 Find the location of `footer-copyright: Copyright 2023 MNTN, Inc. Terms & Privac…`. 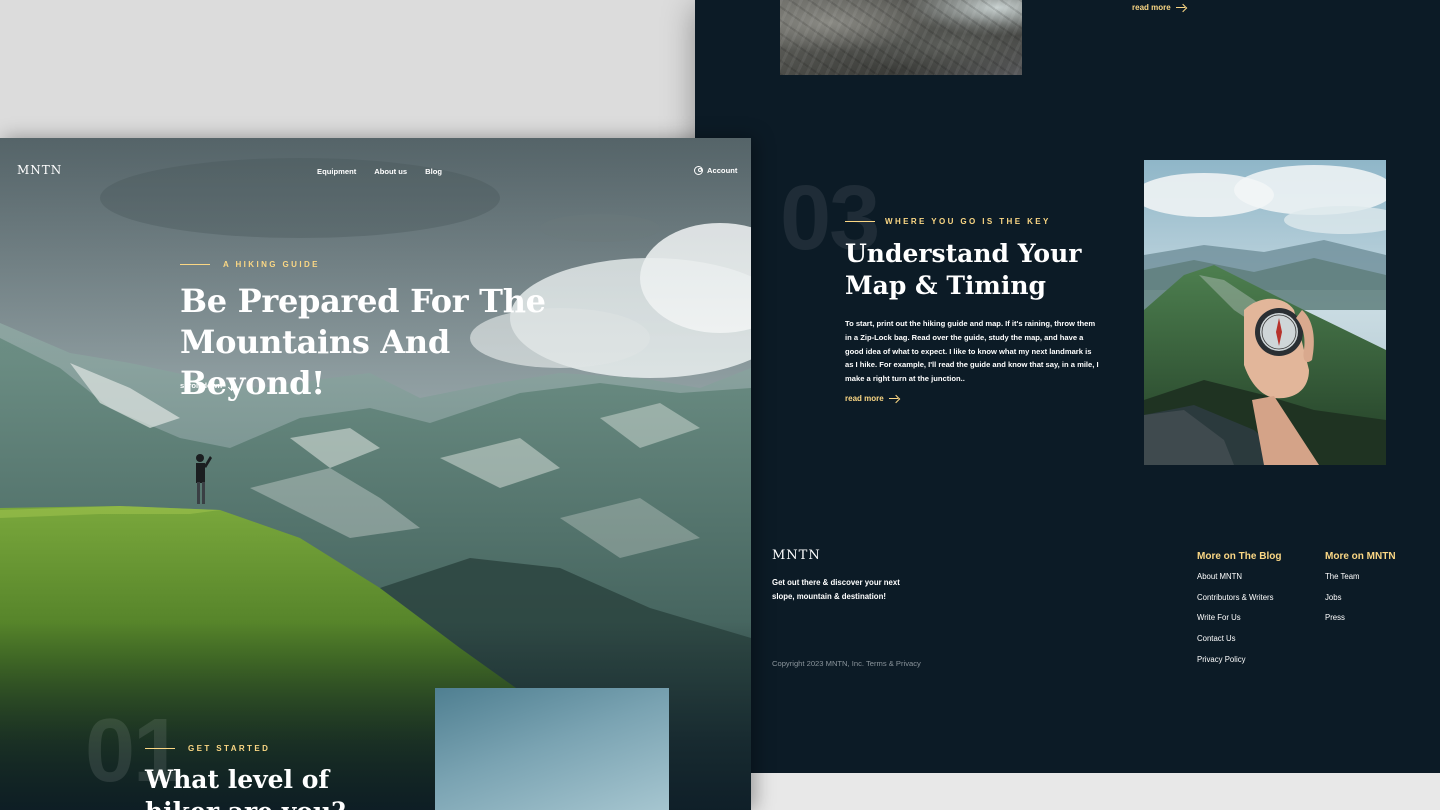

footer-copyright: Copyright 2023 MNTN, Inc. Terms & Privac… is located at coordinates (846, 663).